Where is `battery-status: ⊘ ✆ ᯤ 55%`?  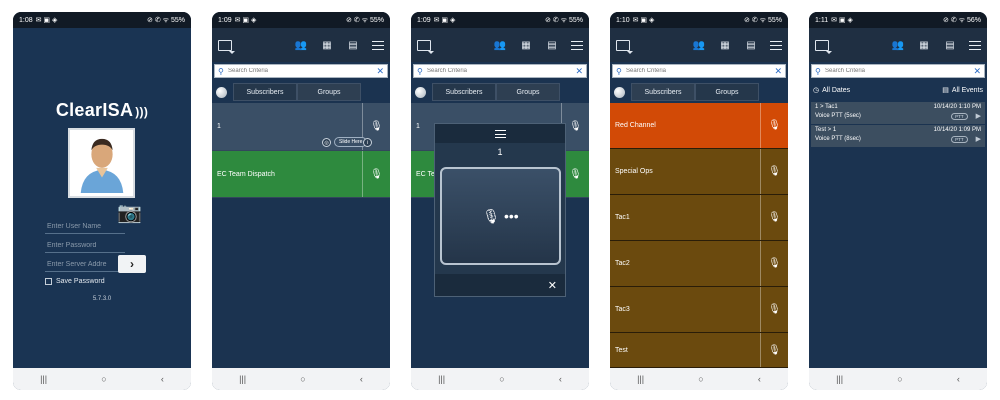 battery-status: ⊘ ✆ ᯤ 55% is located at coordinates (763, 20).